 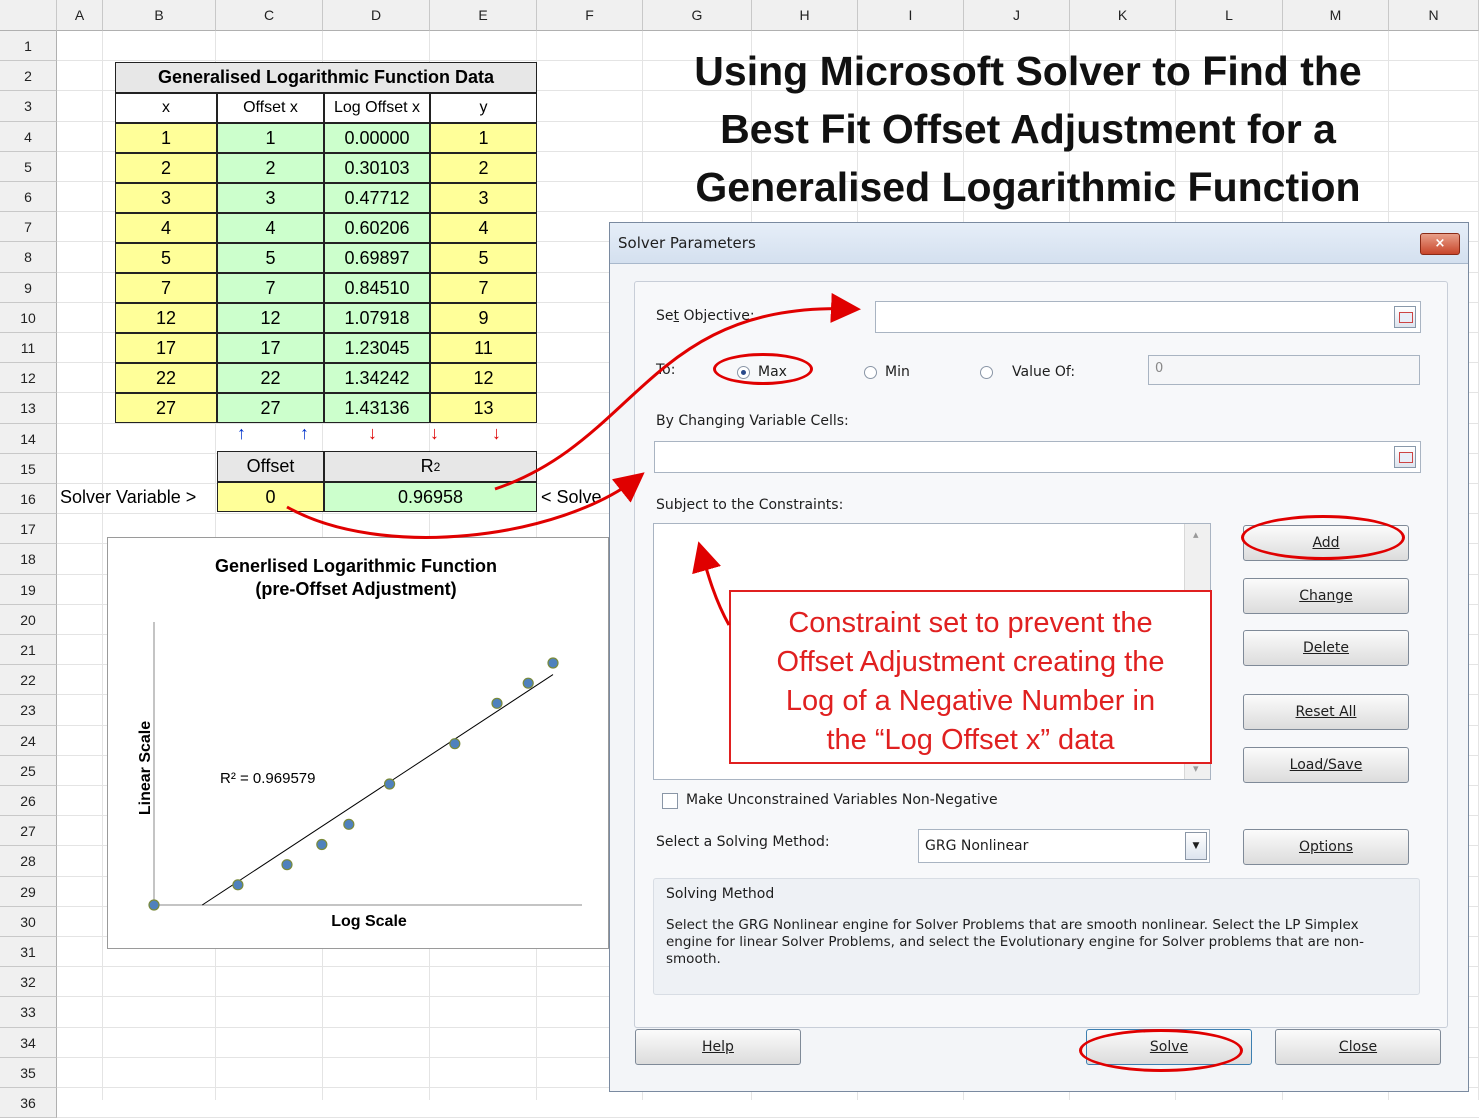 I want to click on row-header-32: 32, so click(x=28, y=982).